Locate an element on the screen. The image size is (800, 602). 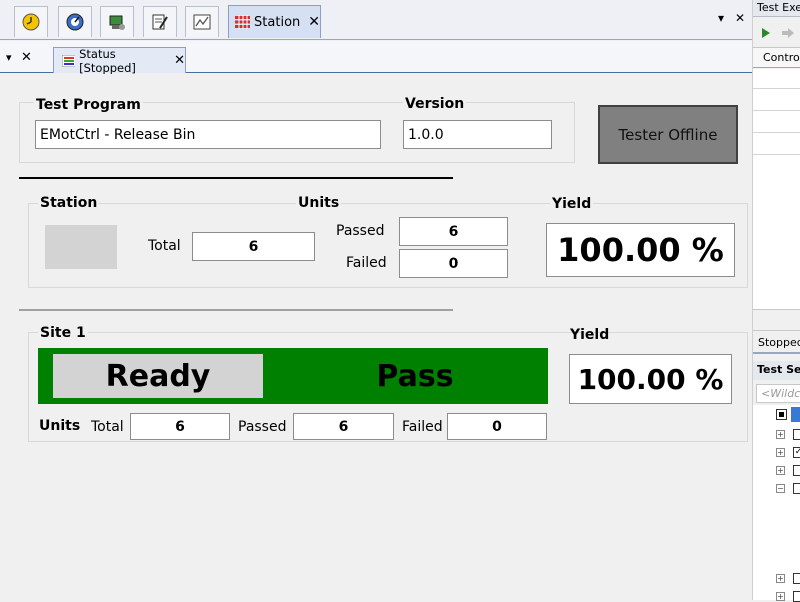
wildcard-filter-input: <Wildca is located at coordinates (778, 393).